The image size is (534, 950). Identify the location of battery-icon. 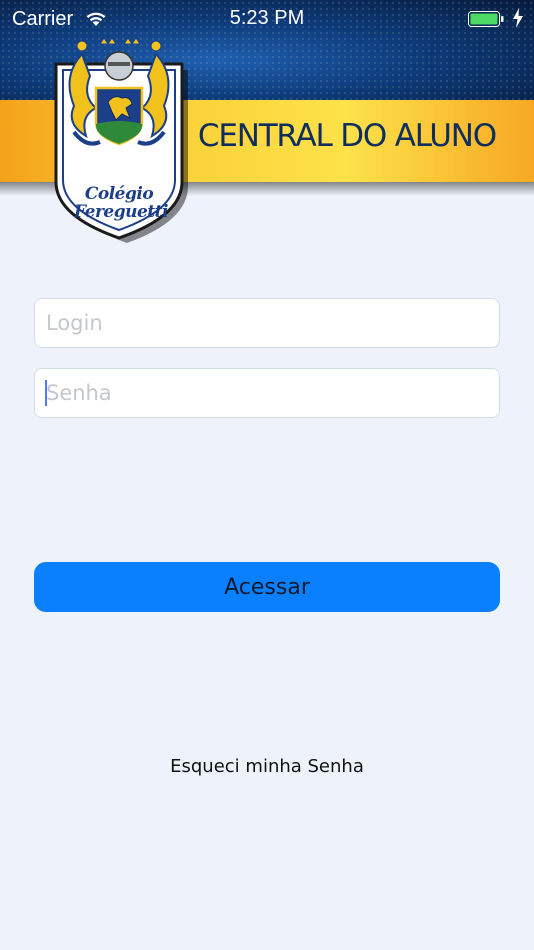
(486, 19).